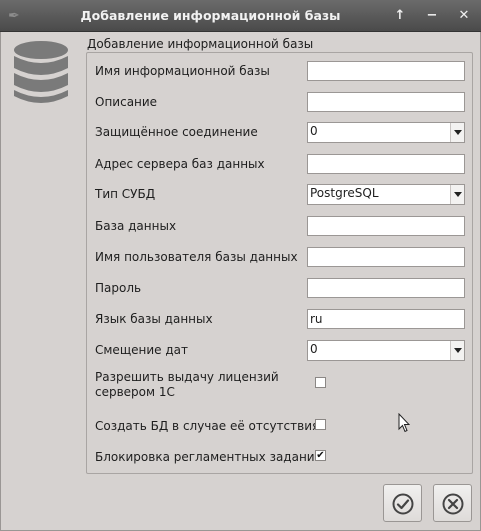 Image resolution: width=481 pixels, height=531 pixels. Describe the element at coordinates (282, 351) in the screenshot. I see `row-date-offset: Смещение дат 0` at that location.